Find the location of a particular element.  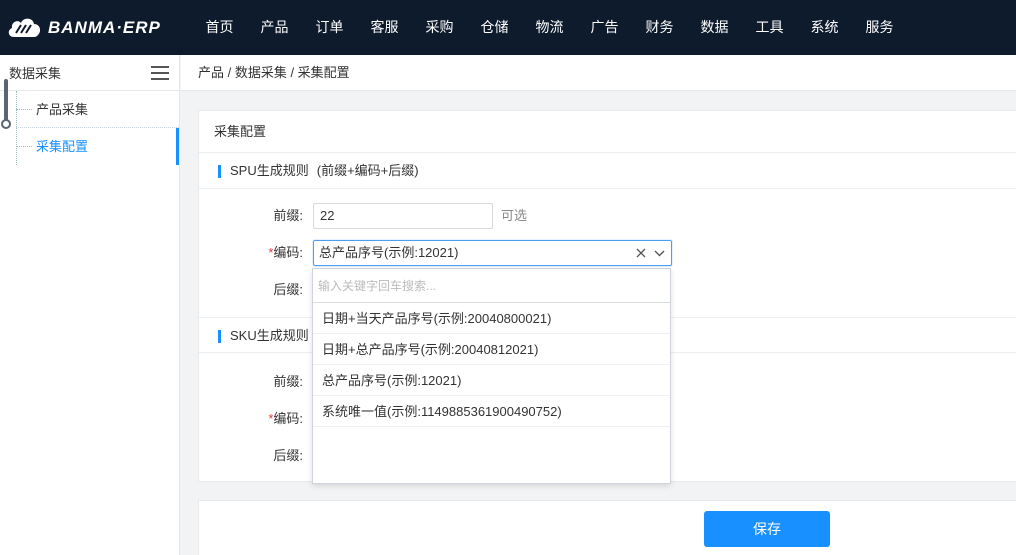

brand-text: BANMA·ERP is located at coordinates (104, 27).